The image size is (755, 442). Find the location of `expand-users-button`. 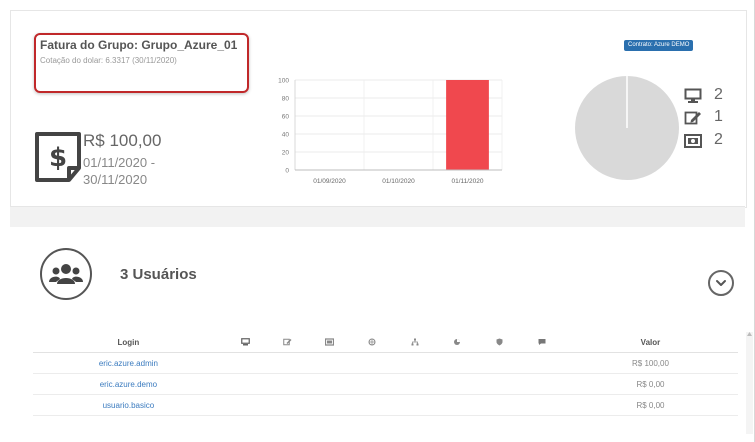

expand-users-button is located at coordinates (721, 283).